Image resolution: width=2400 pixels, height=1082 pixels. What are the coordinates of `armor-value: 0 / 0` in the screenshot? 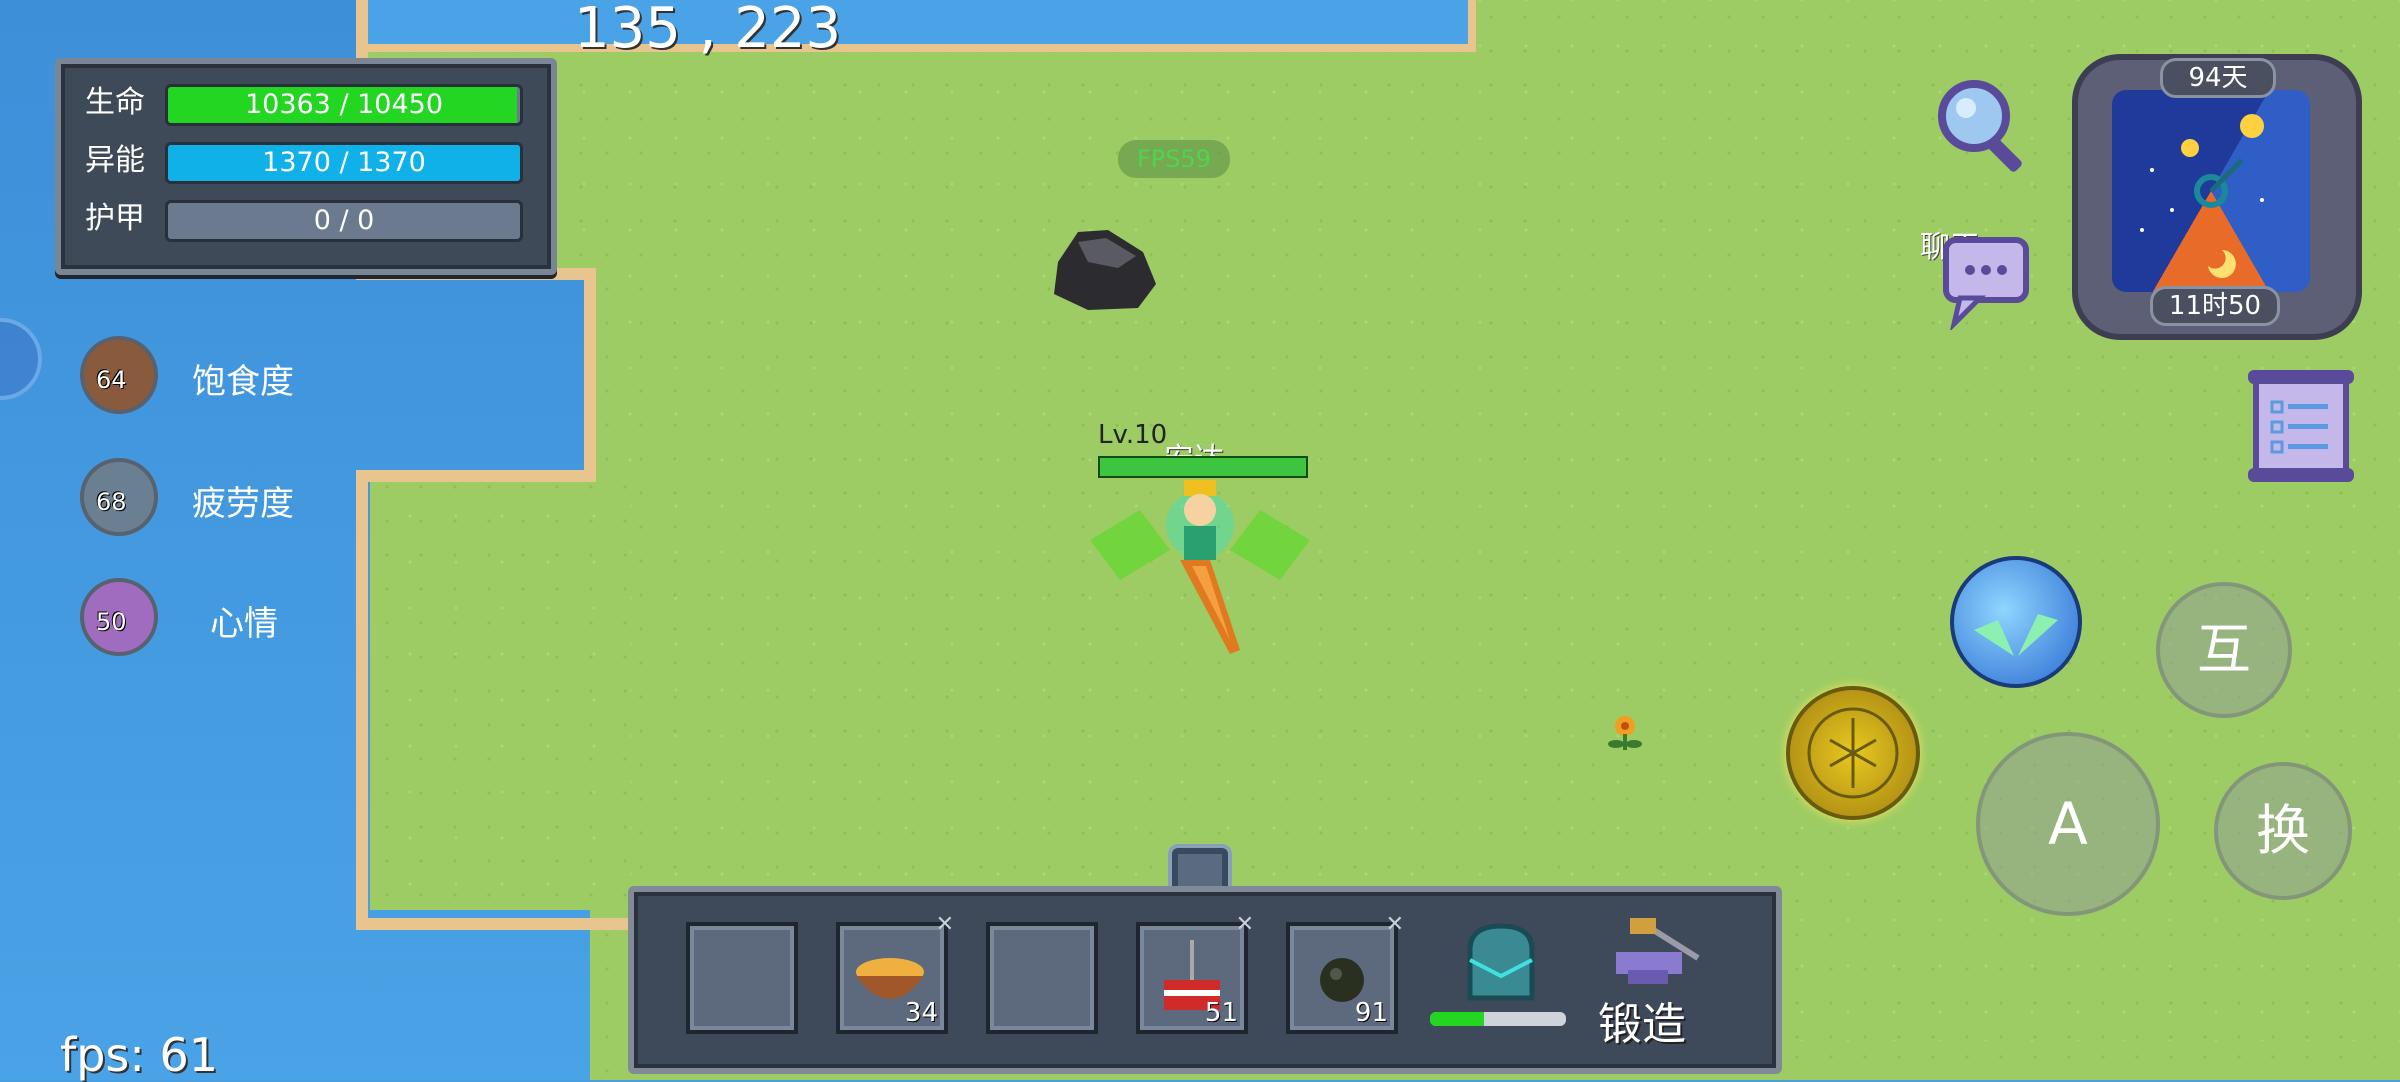 It's located at (344, 220).